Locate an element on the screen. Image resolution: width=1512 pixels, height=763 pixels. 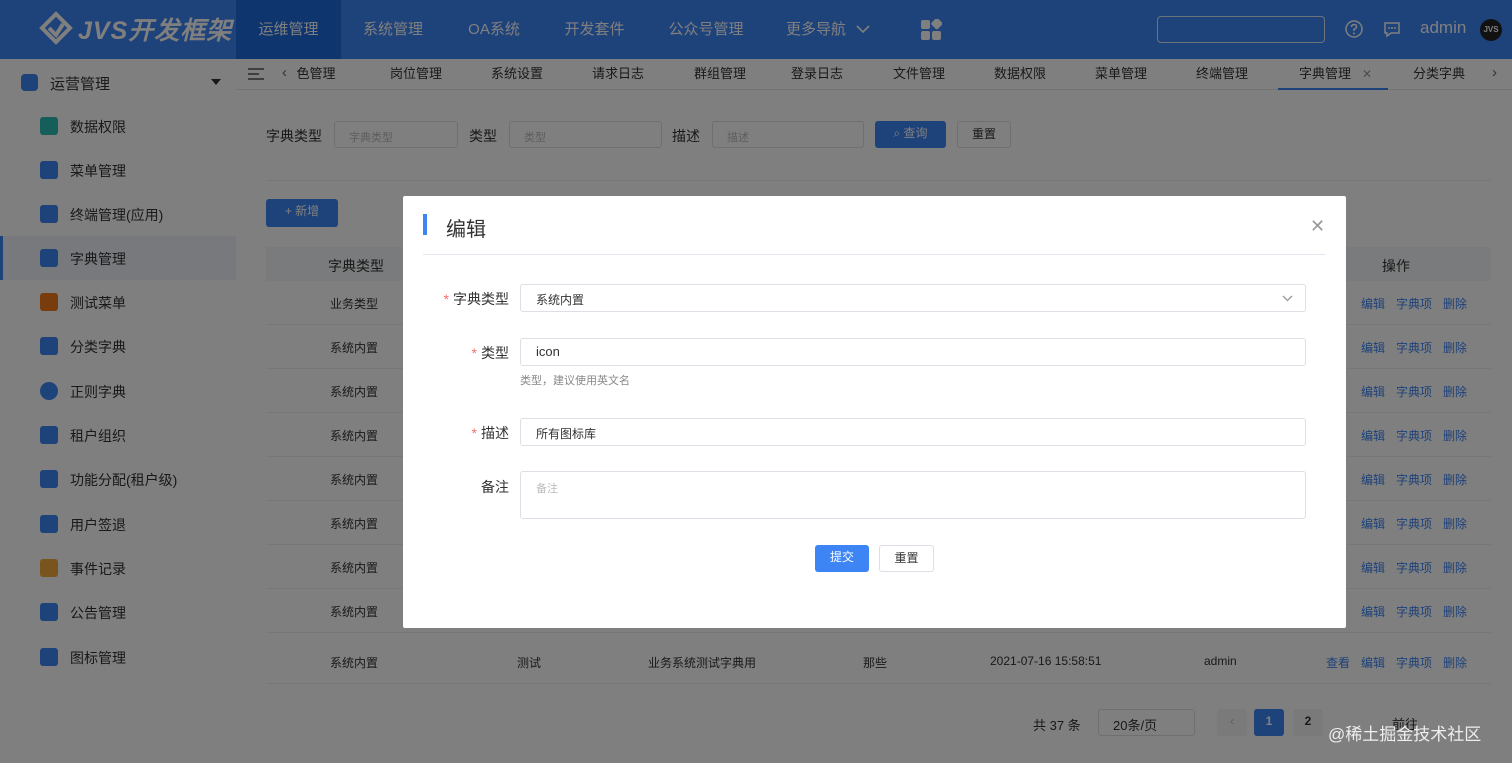
kind-hint: 类型，建议使用英文名 is located at coordinates (575, 381).